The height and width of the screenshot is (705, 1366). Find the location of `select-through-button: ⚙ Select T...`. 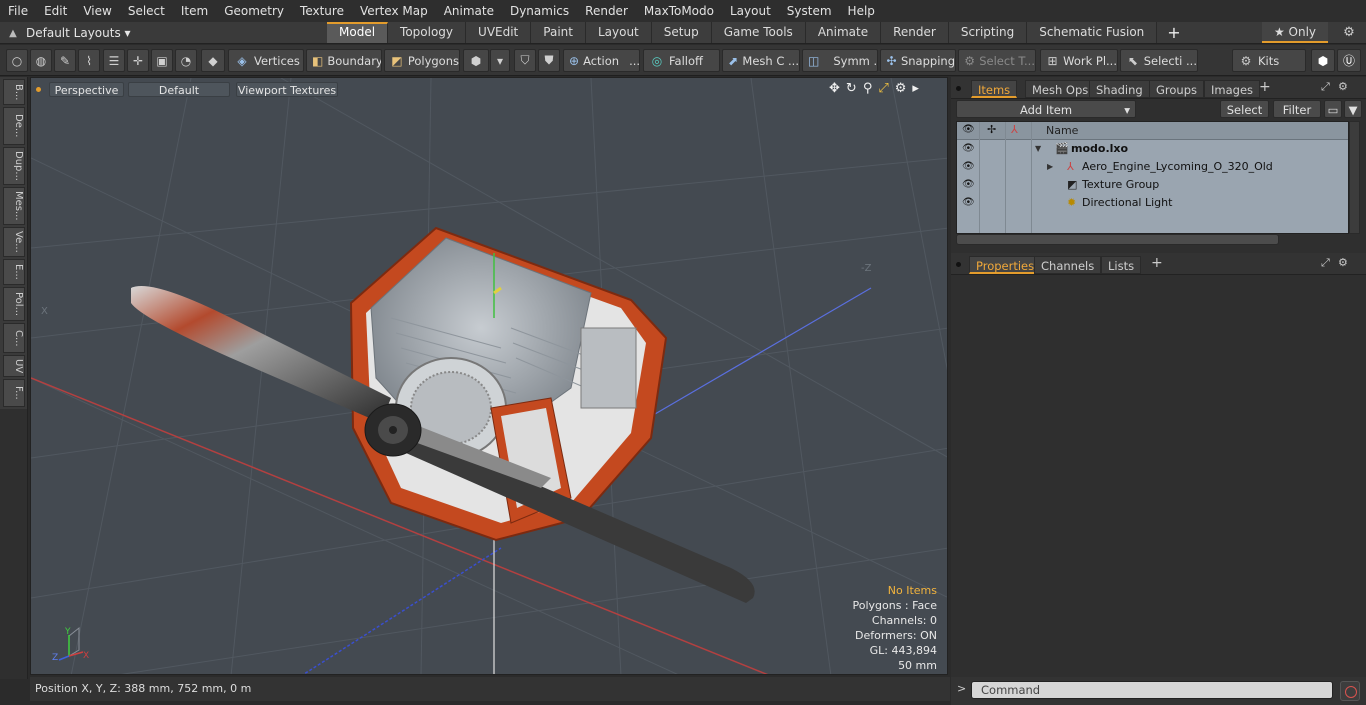

select-through-button: ⚙ Select T... is located at coordinates (997, 60).